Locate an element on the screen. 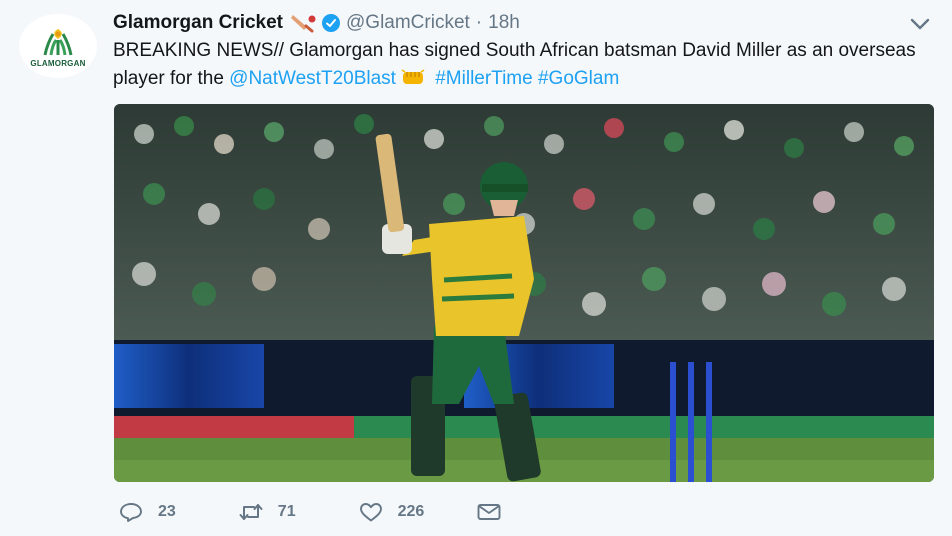  envelope-icon is located at coordinates (489, 512).